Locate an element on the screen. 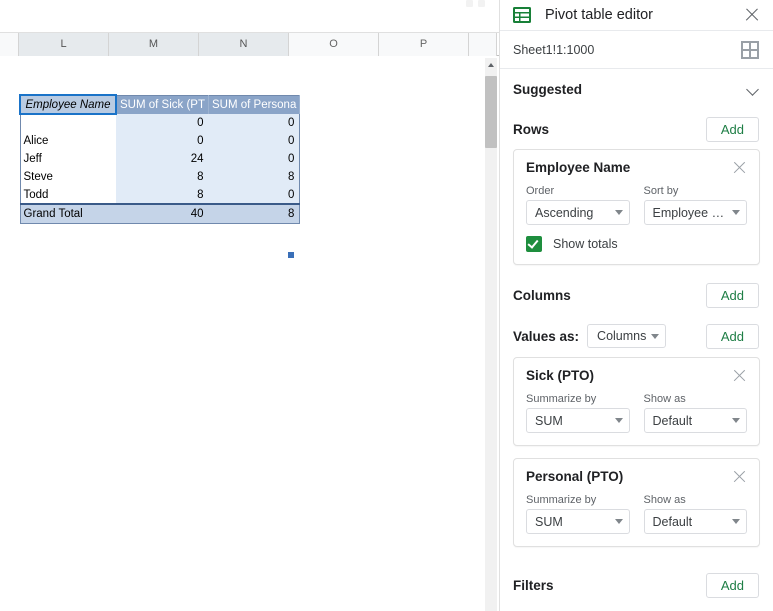 The height and width of the screenshot is (611, 773). table-row: Steve 8 8 is located at coordinates (160, 177).